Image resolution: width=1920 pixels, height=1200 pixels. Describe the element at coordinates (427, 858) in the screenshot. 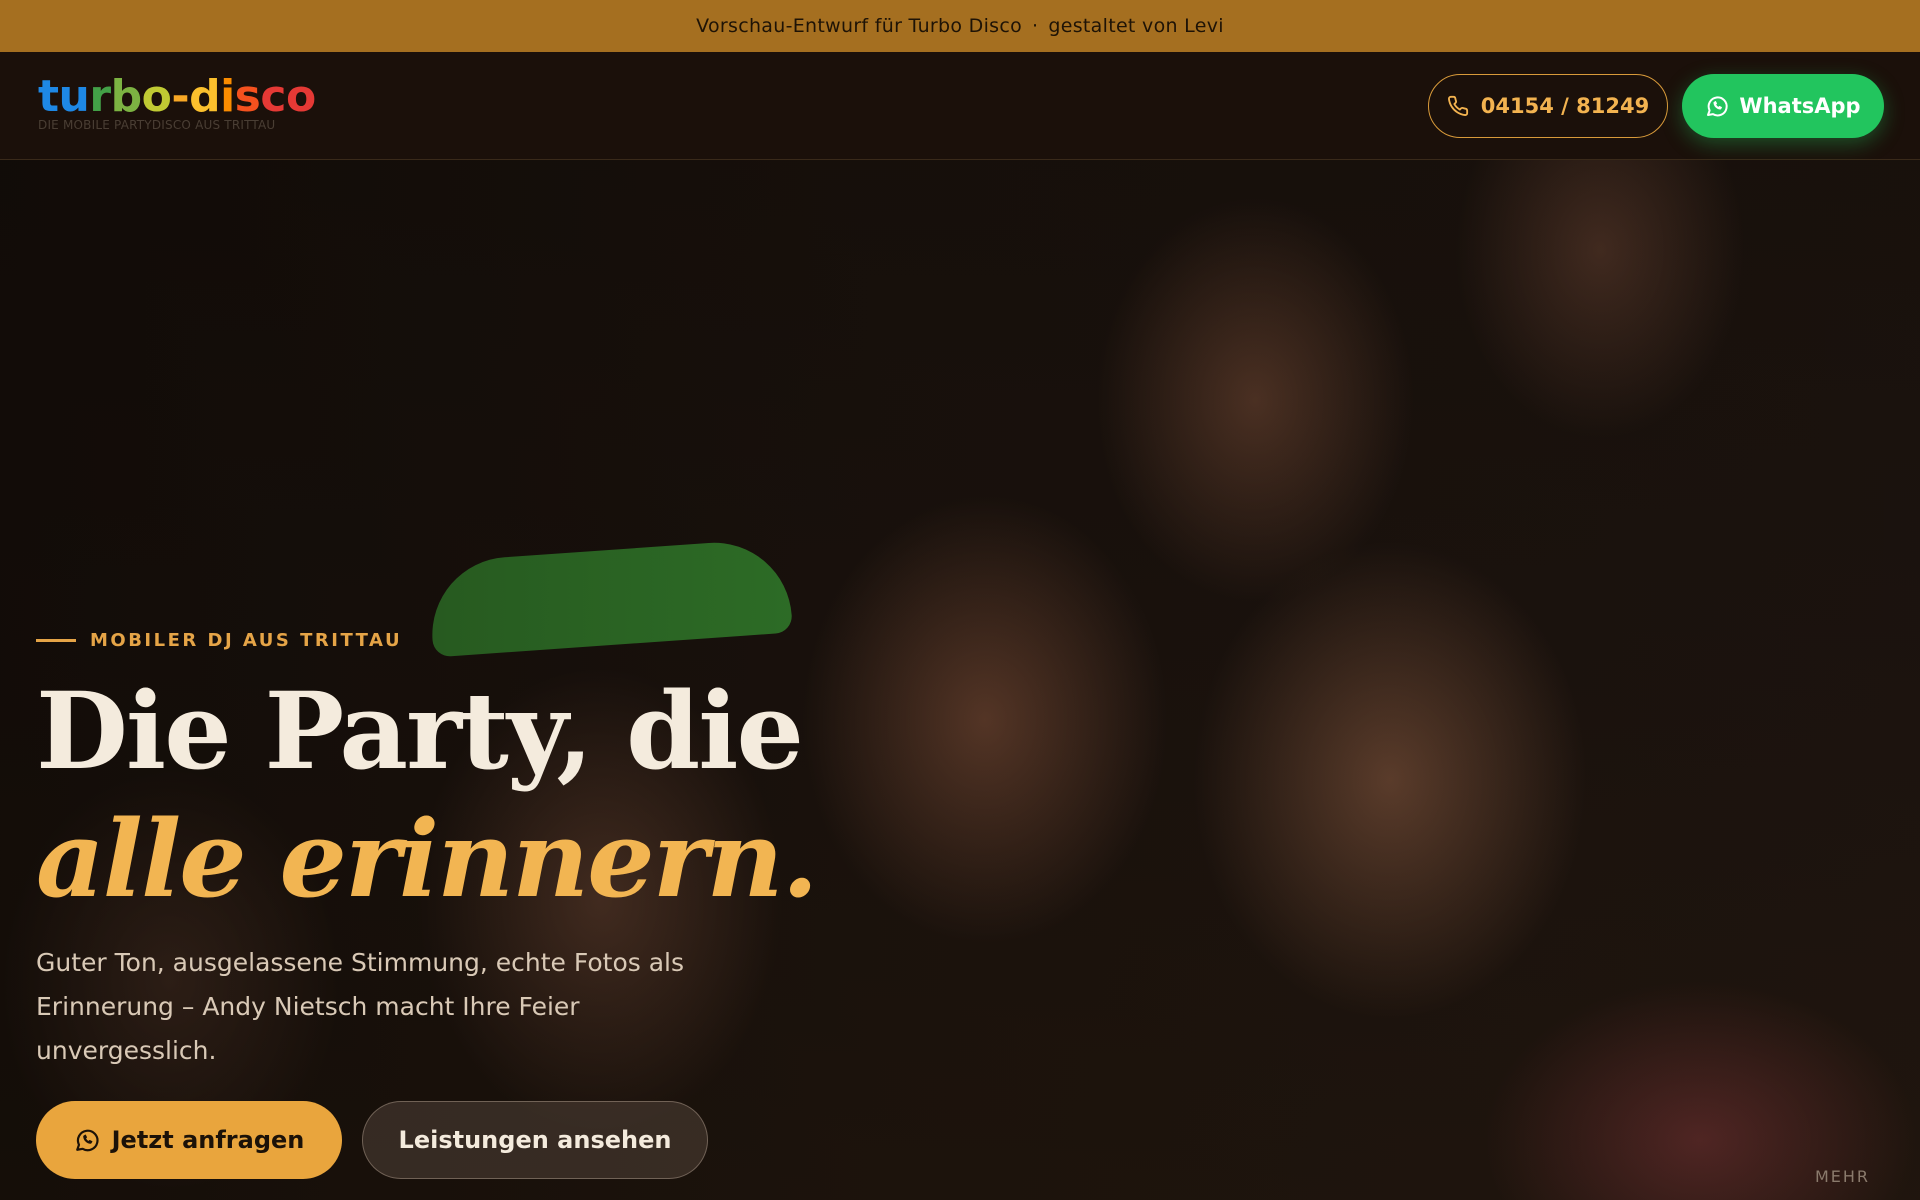

I see `headline-line-2: alle erinnern.` at that location.